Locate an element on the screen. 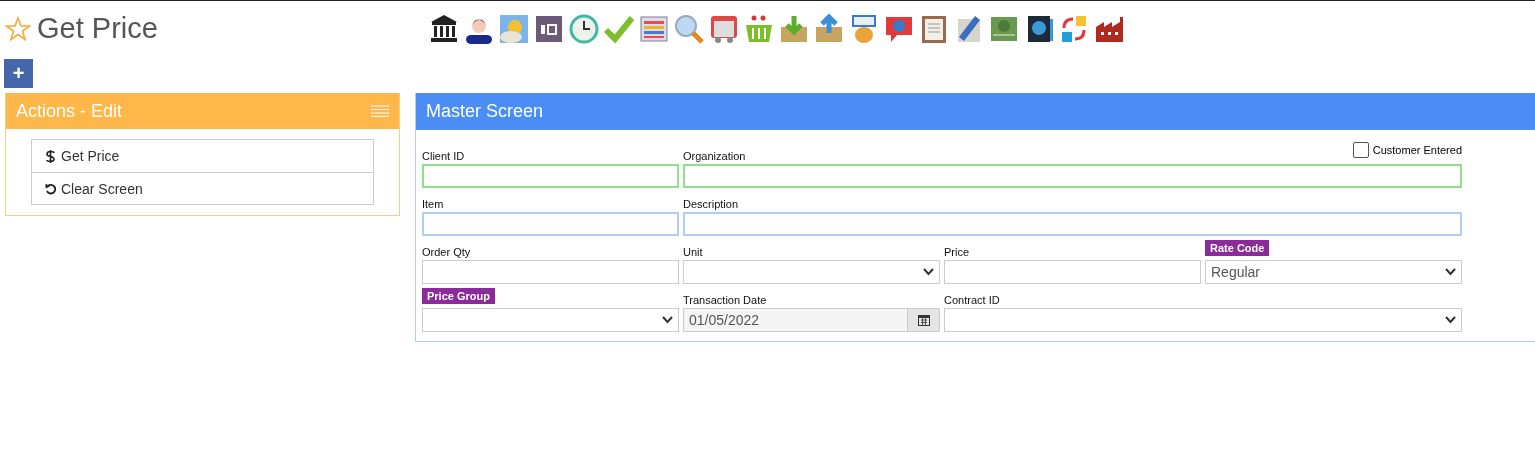 This screenshot has width=1535, height=469. field-label: Order Qty is located at coordinates (446, 252).